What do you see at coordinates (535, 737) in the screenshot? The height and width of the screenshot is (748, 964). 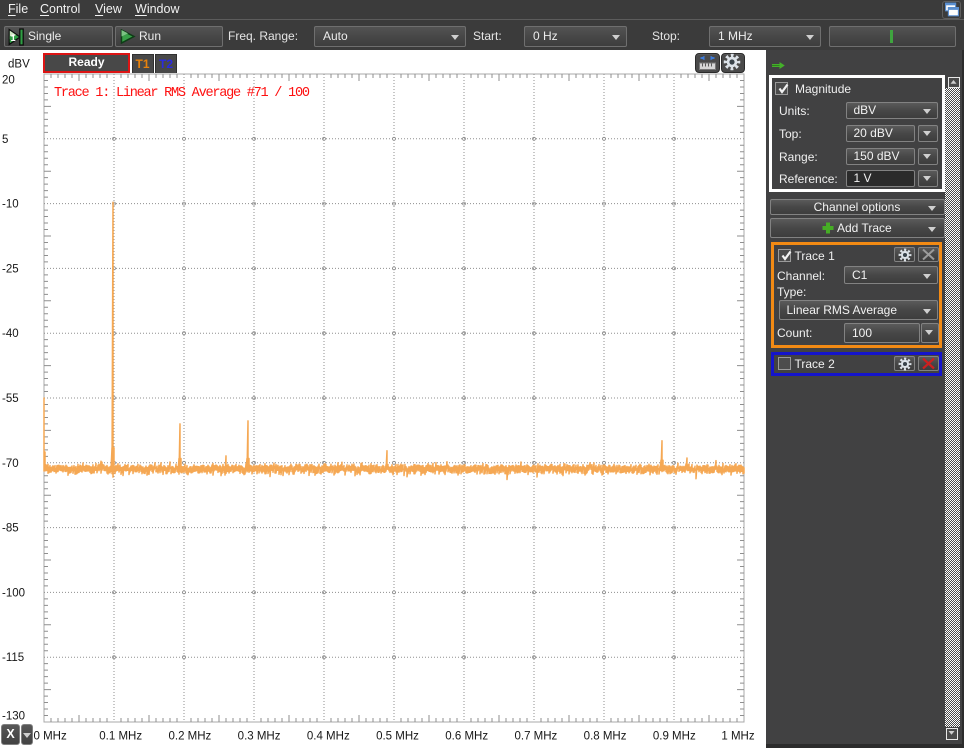 I see `svg-text: 0.7 MHz` at bounding box center [535, 737].